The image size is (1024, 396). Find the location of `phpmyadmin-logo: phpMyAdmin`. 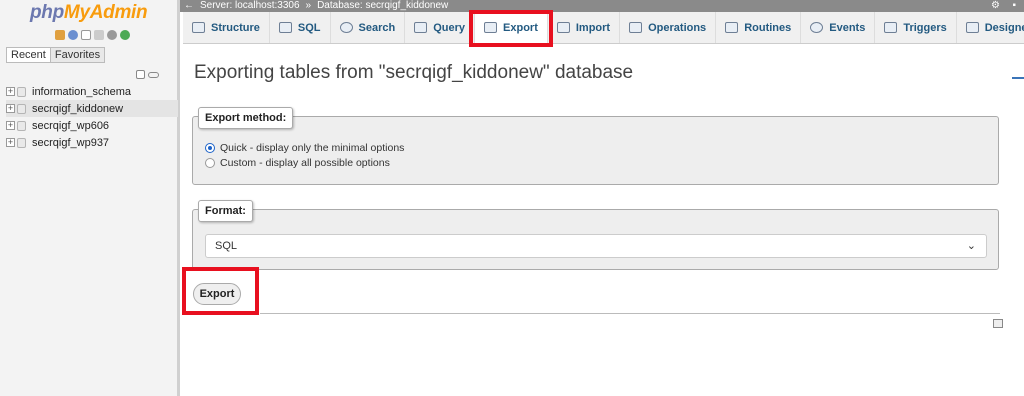

phpmyadmin-logo: phpMyAdmin is located at coordinates (89, 13).